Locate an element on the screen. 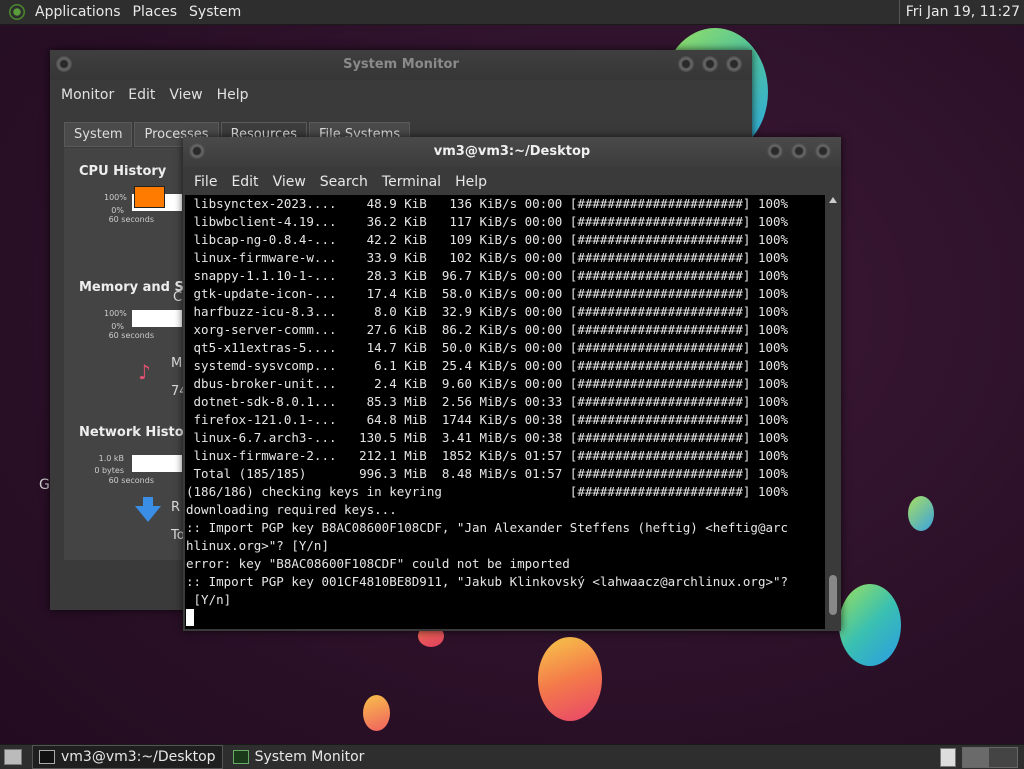 Image resolution: width=1024 pixels, height=769 pixels. places-menu: Places is located at coordinates (155, 12).